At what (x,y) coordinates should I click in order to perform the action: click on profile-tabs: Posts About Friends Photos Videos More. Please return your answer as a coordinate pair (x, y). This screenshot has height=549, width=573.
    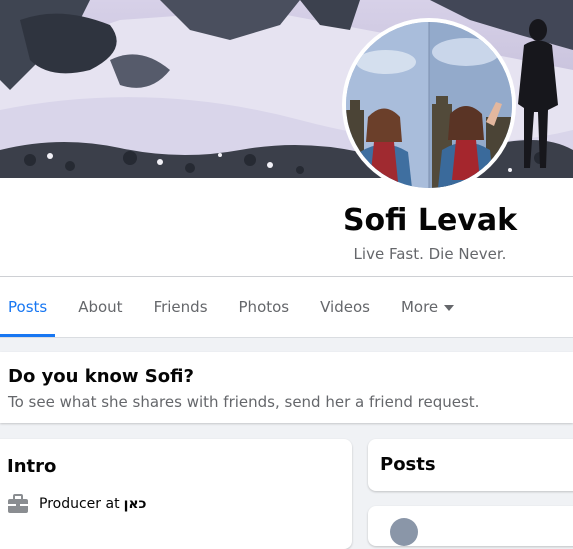
    Looking at the image, I should click on (286, 307).